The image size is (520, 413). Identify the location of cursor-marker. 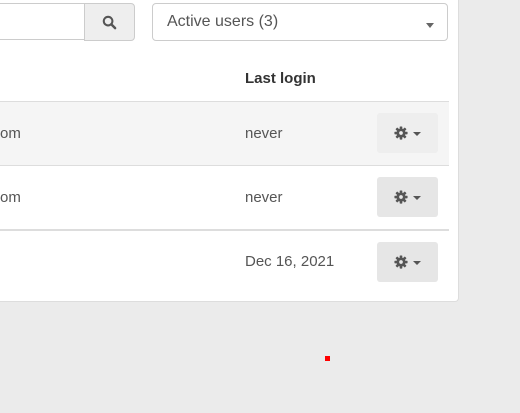
(327, 358).